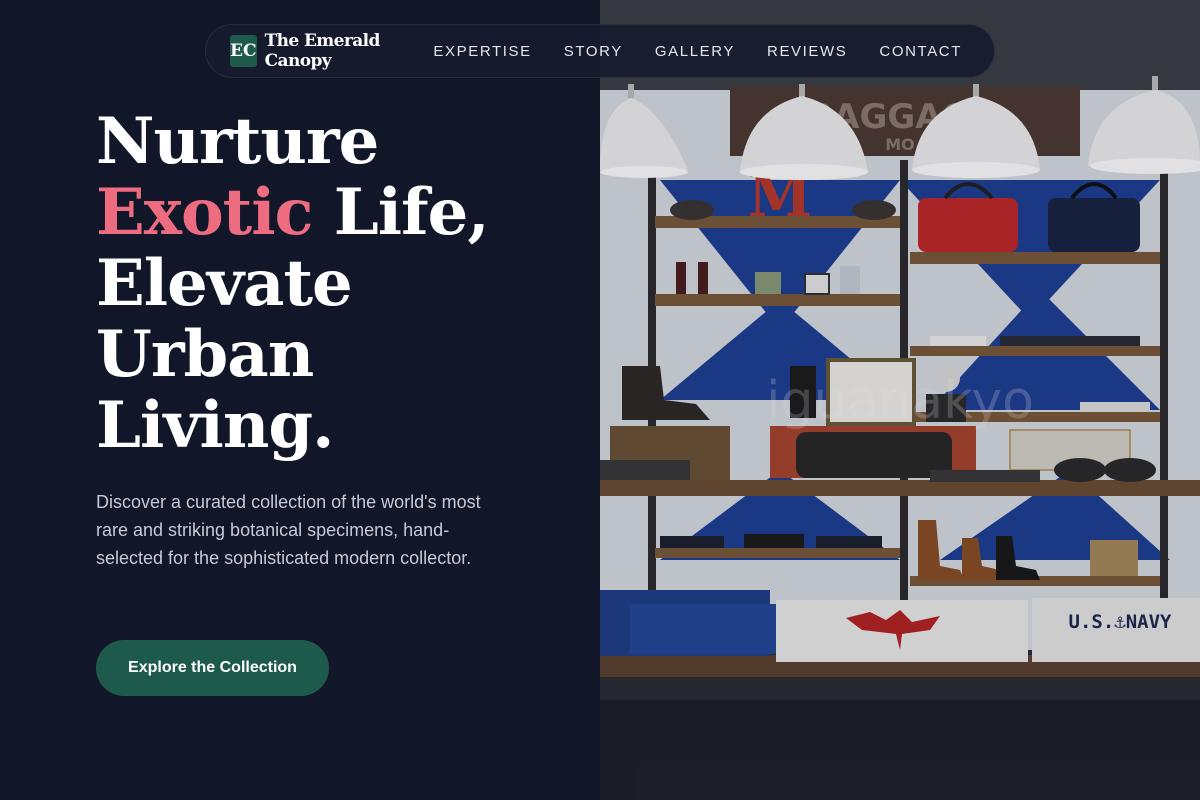 The width and height of the screenshot is (1200, 800). What do you see at coordinates (224, 283) in the screenshot?
I see `hero-title-line3: Elevate` at bounding box center [224, 283].